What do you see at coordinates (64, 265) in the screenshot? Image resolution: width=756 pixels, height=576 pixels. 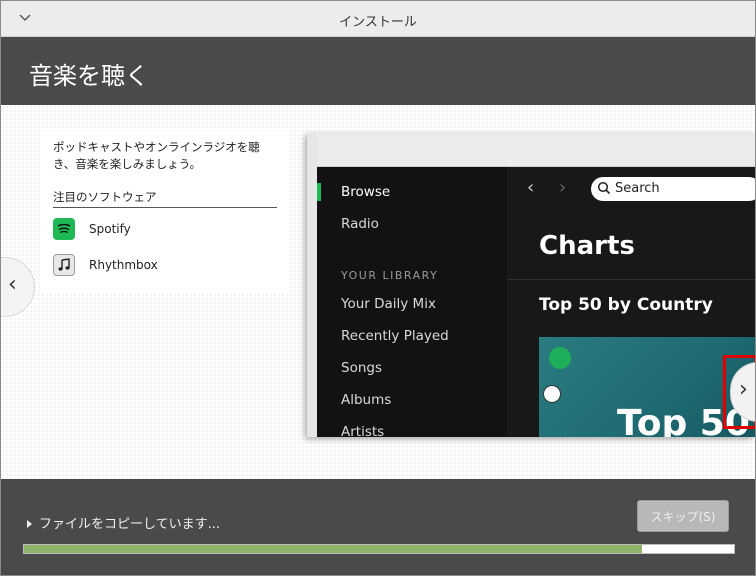 I see `music-note-icon` at bounding box center [64, 265].